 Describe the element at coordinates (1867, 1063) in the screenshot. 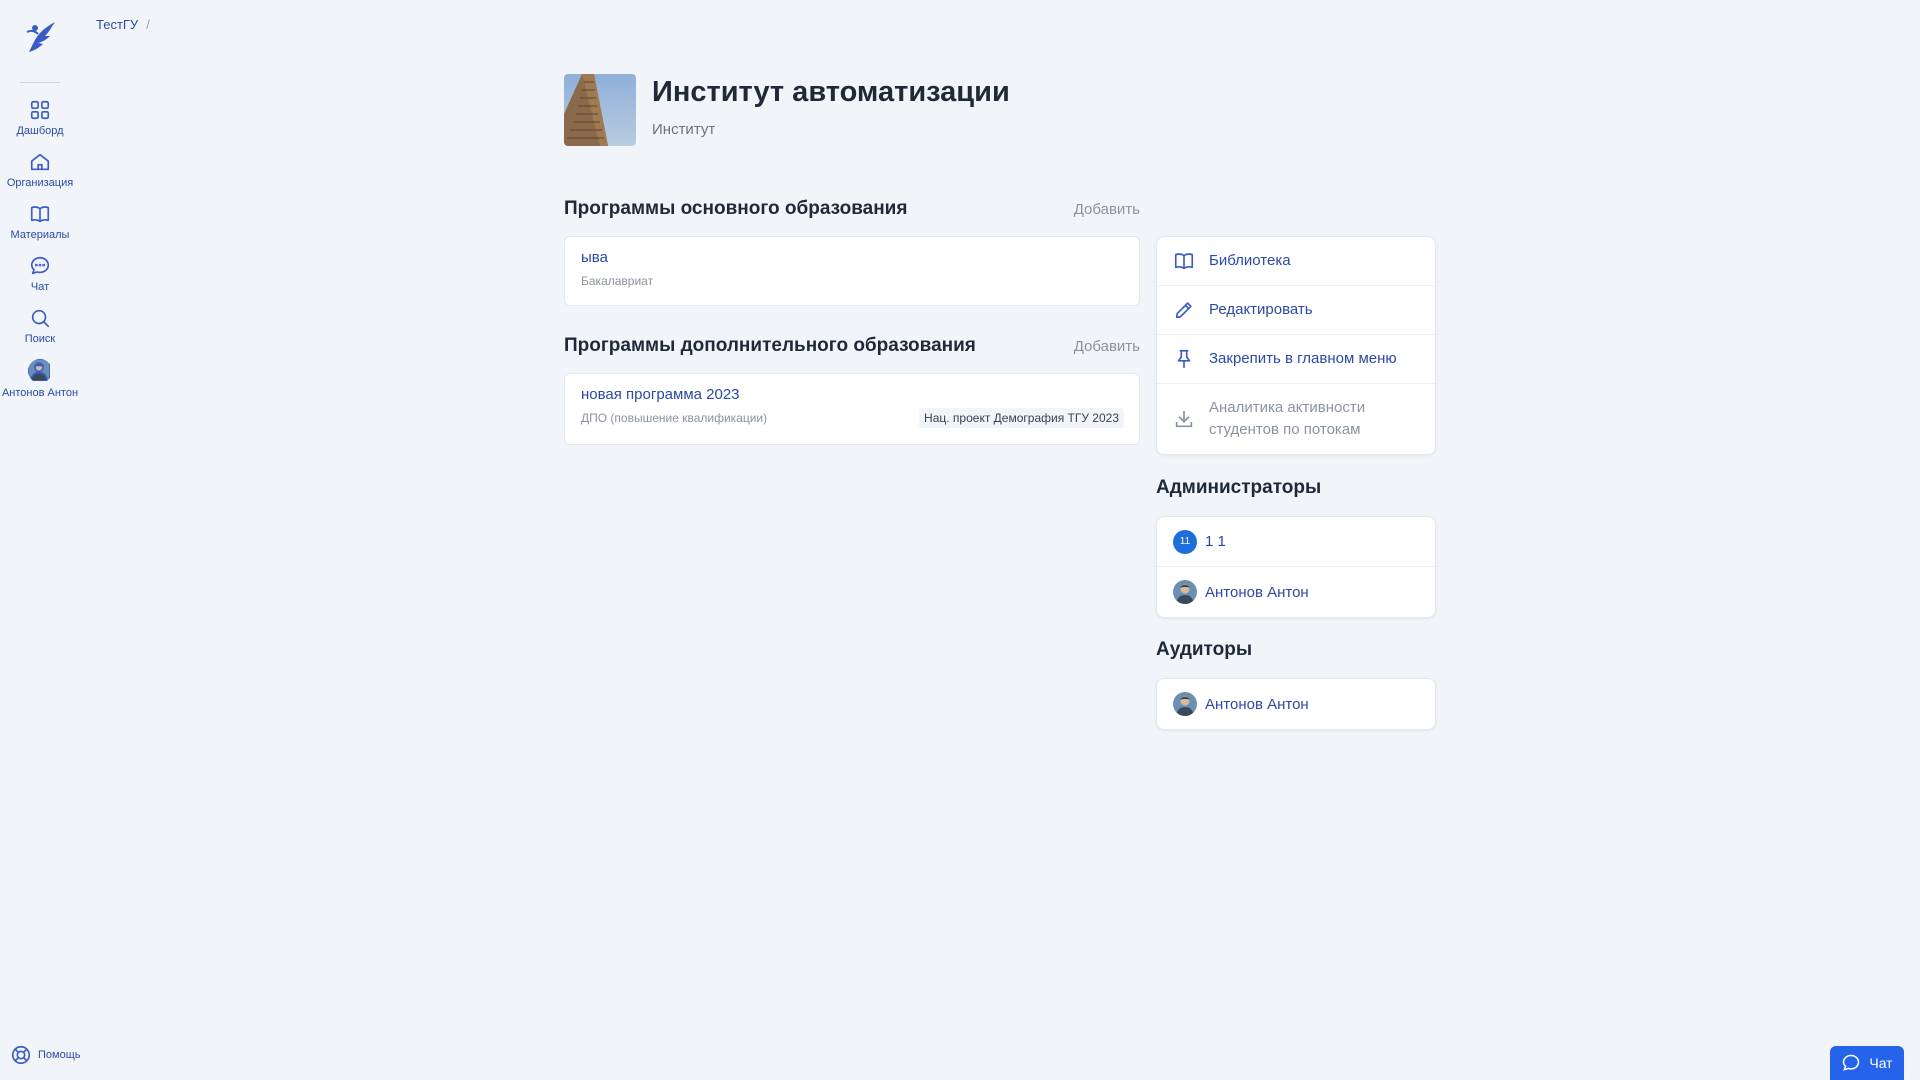

I see `chat-button: Чат` at that location.